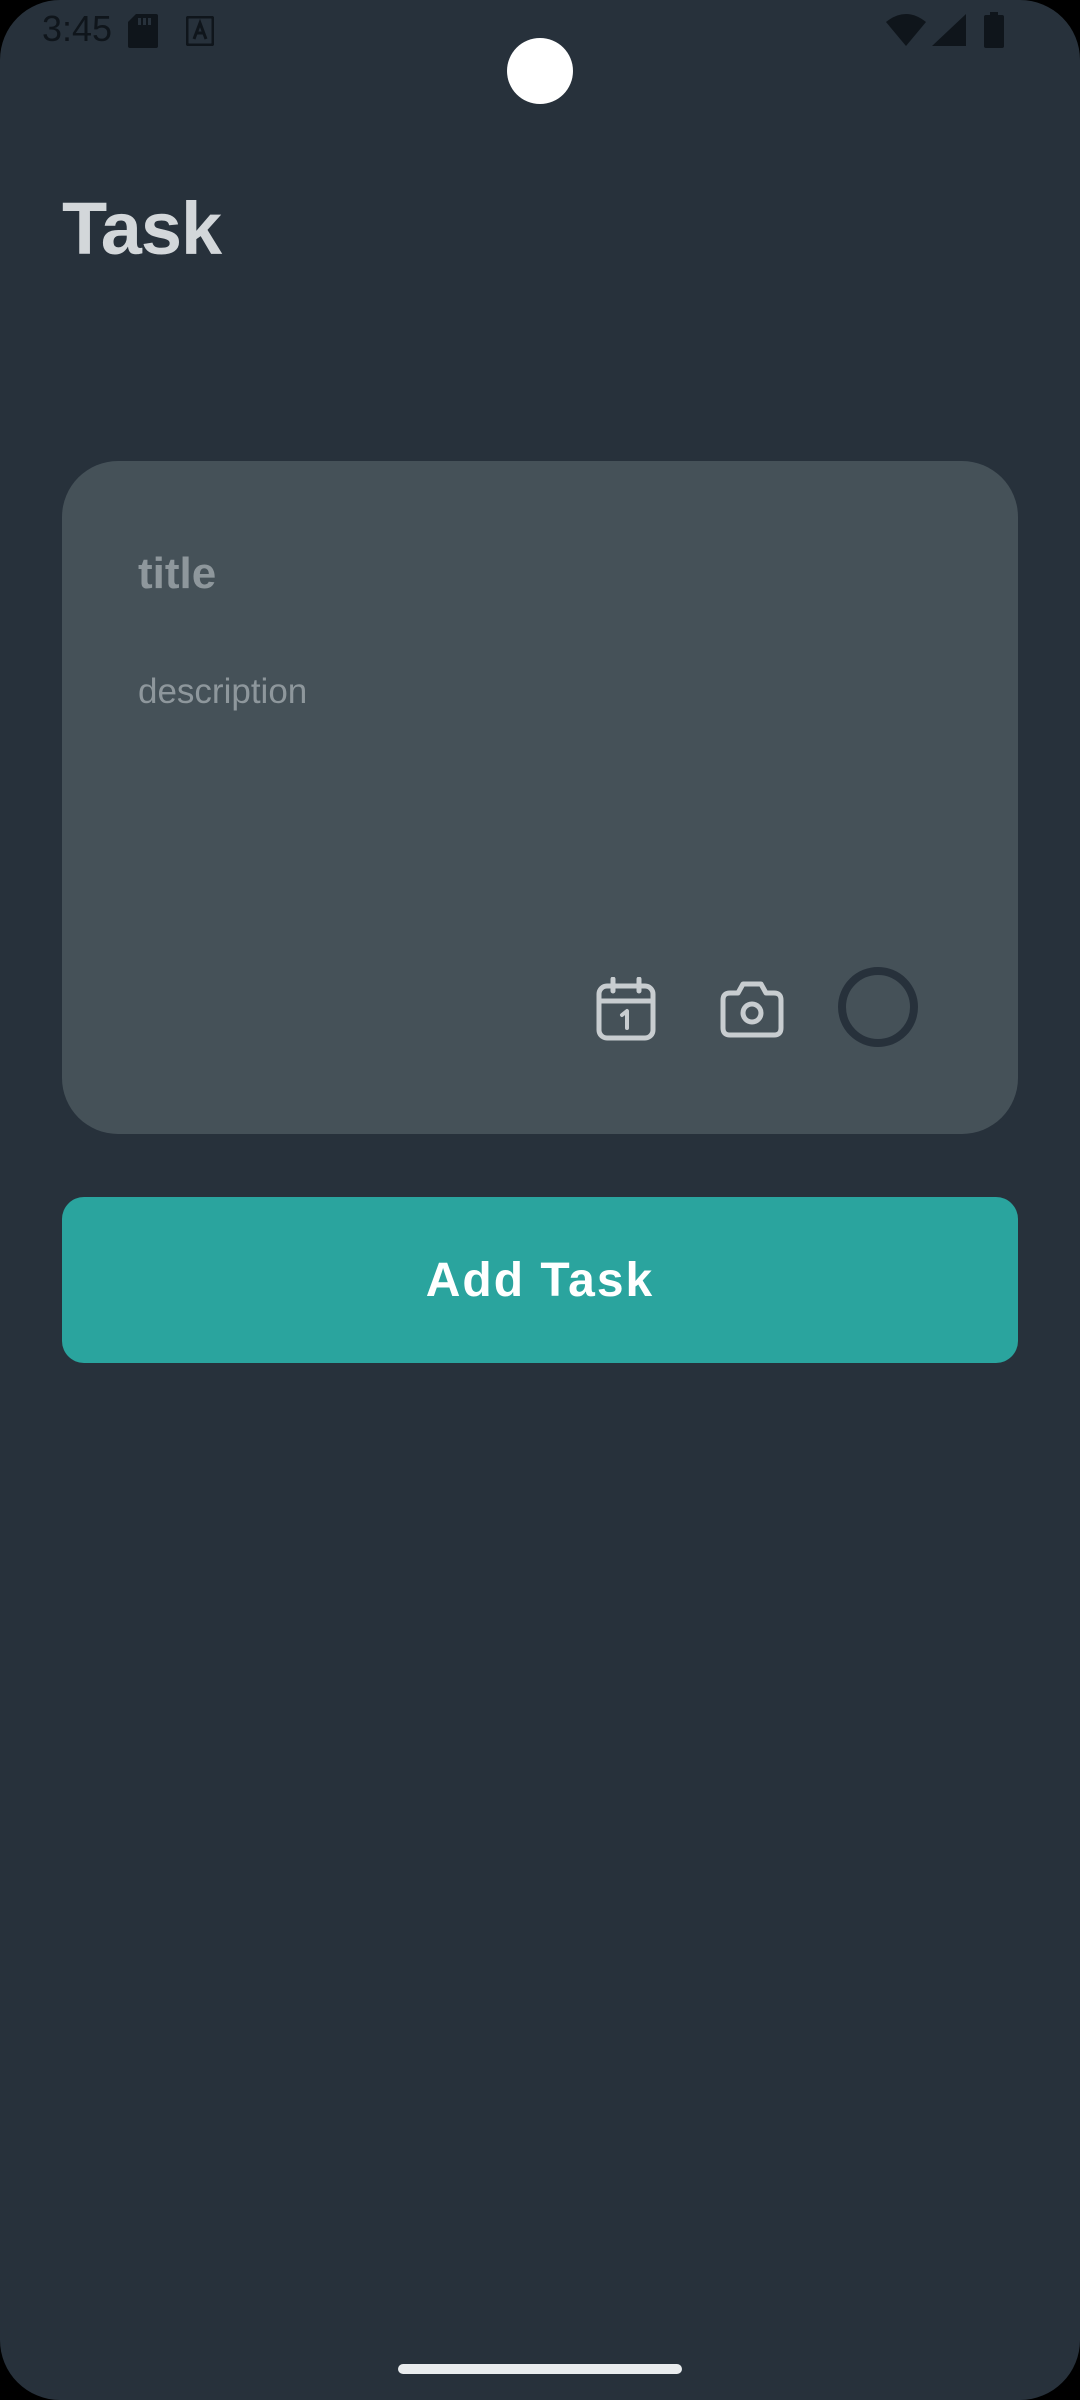 The image size is (1080, 2400). What do you see at coordinates (143, 31) in the screenshot?
I see `sd-card-icon` at bounding box center [143, 31].